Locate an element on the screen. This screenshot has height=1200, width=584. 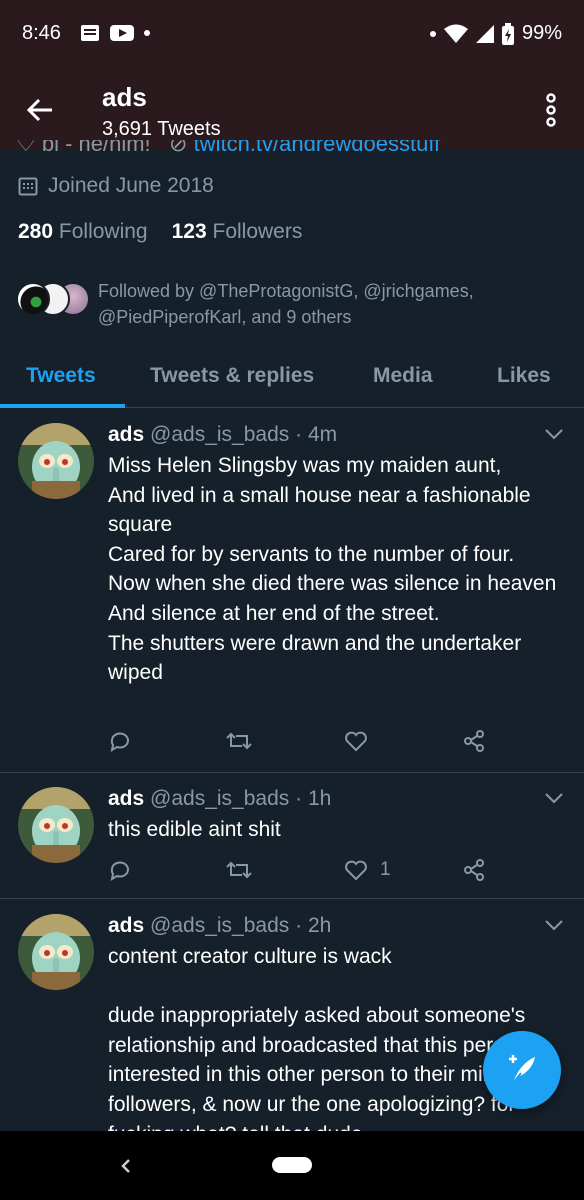
system-nav-bar is located at coordinates (292, 1165).